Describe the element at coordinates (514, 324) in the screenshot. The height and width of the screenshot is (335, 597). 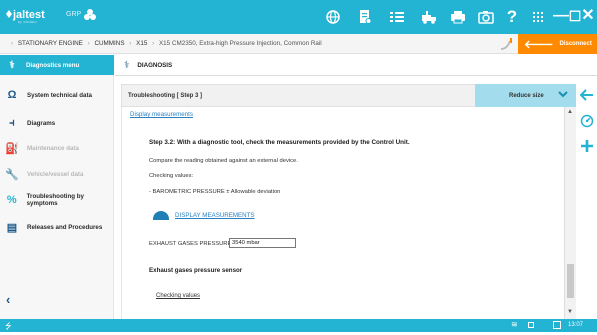
I see `wifi-icon: ≋` at that location.